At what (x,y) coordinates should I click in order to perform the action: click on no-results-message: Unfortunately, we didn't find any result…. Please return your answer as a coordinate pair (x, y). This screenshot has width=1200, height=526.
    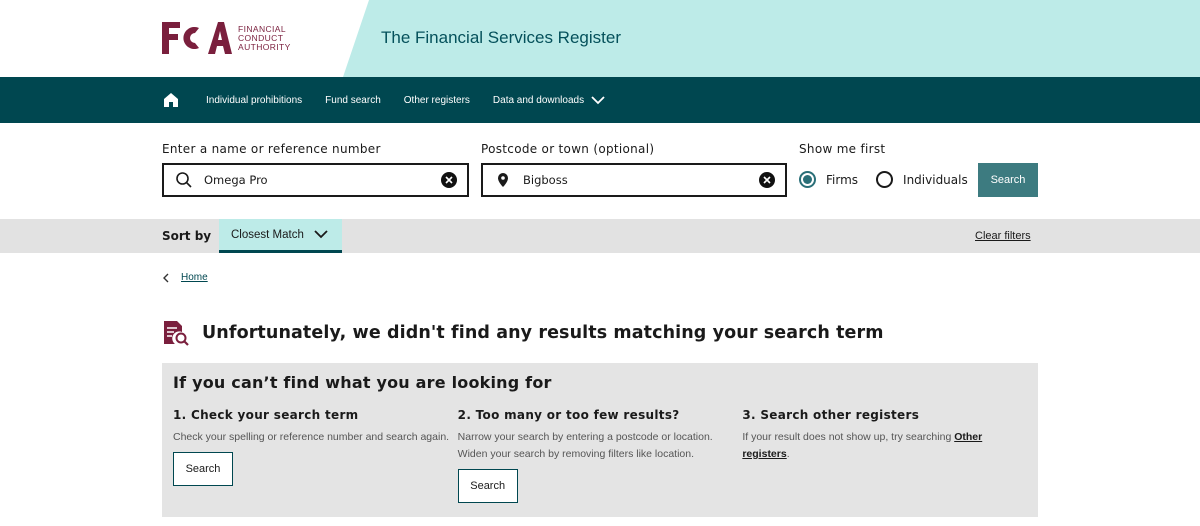
    Looking at the image, I should click on (543, 333).